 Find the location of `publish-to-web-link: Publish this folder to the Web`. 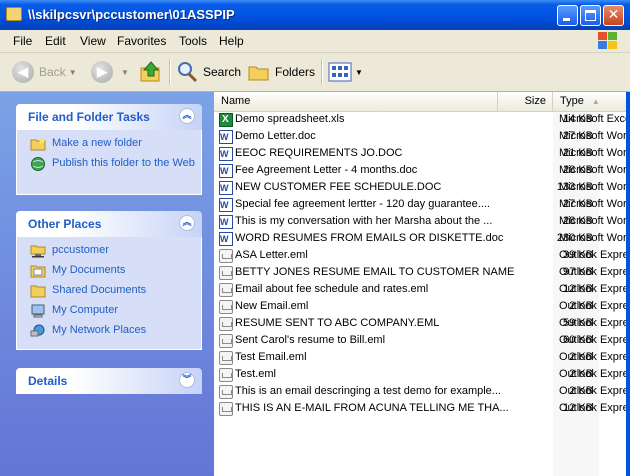

publish-to-web-link: Publish this folder to the Web is located at coordinates (109, 172).